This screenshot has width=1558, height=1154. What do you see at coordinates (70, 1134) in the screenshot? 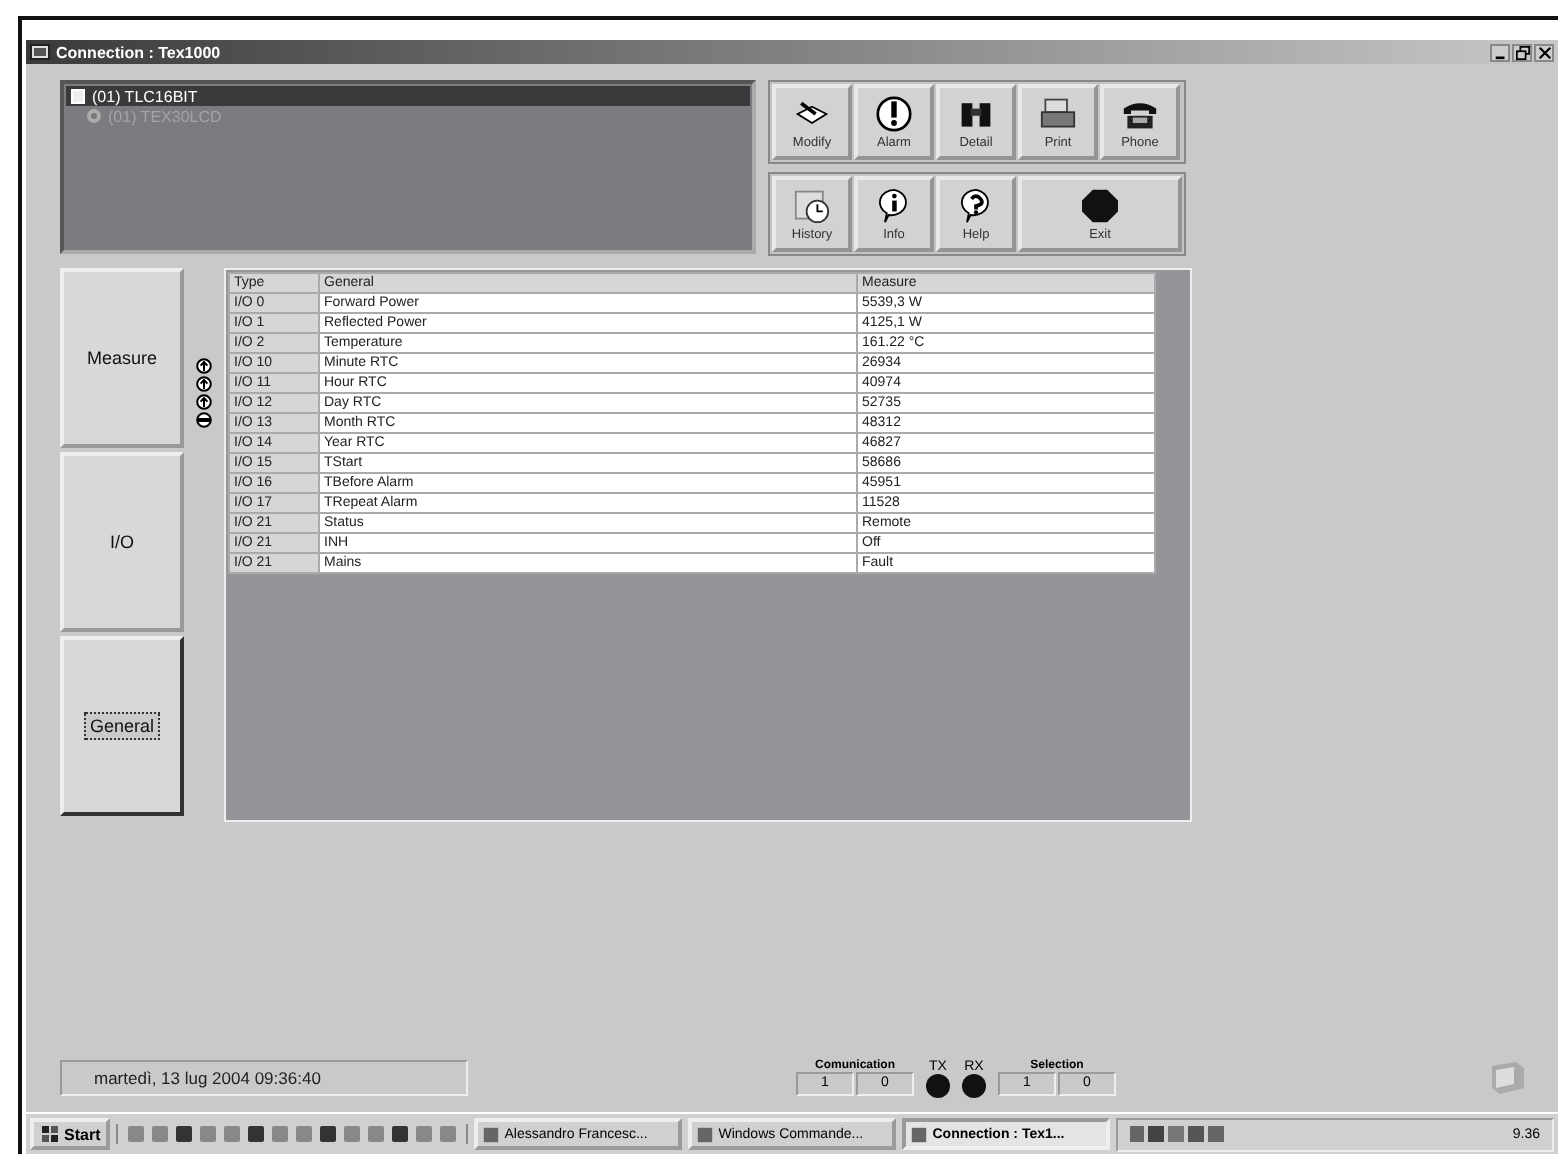
I see `start-button: Start` at bounding box center [70, 1134].